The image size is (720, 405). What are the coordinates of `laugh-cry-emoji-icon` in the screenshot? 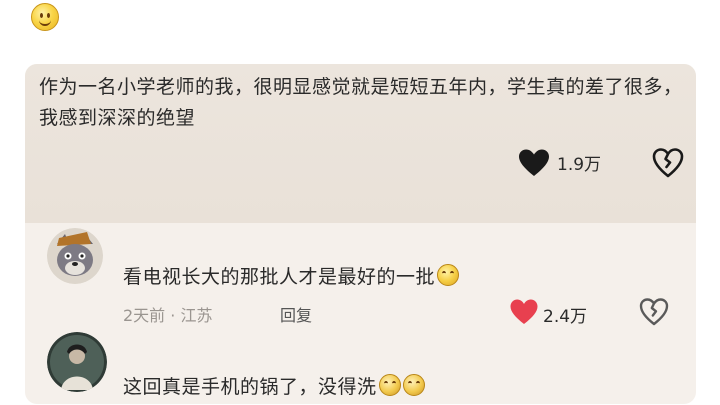 It's located at (448, 275).